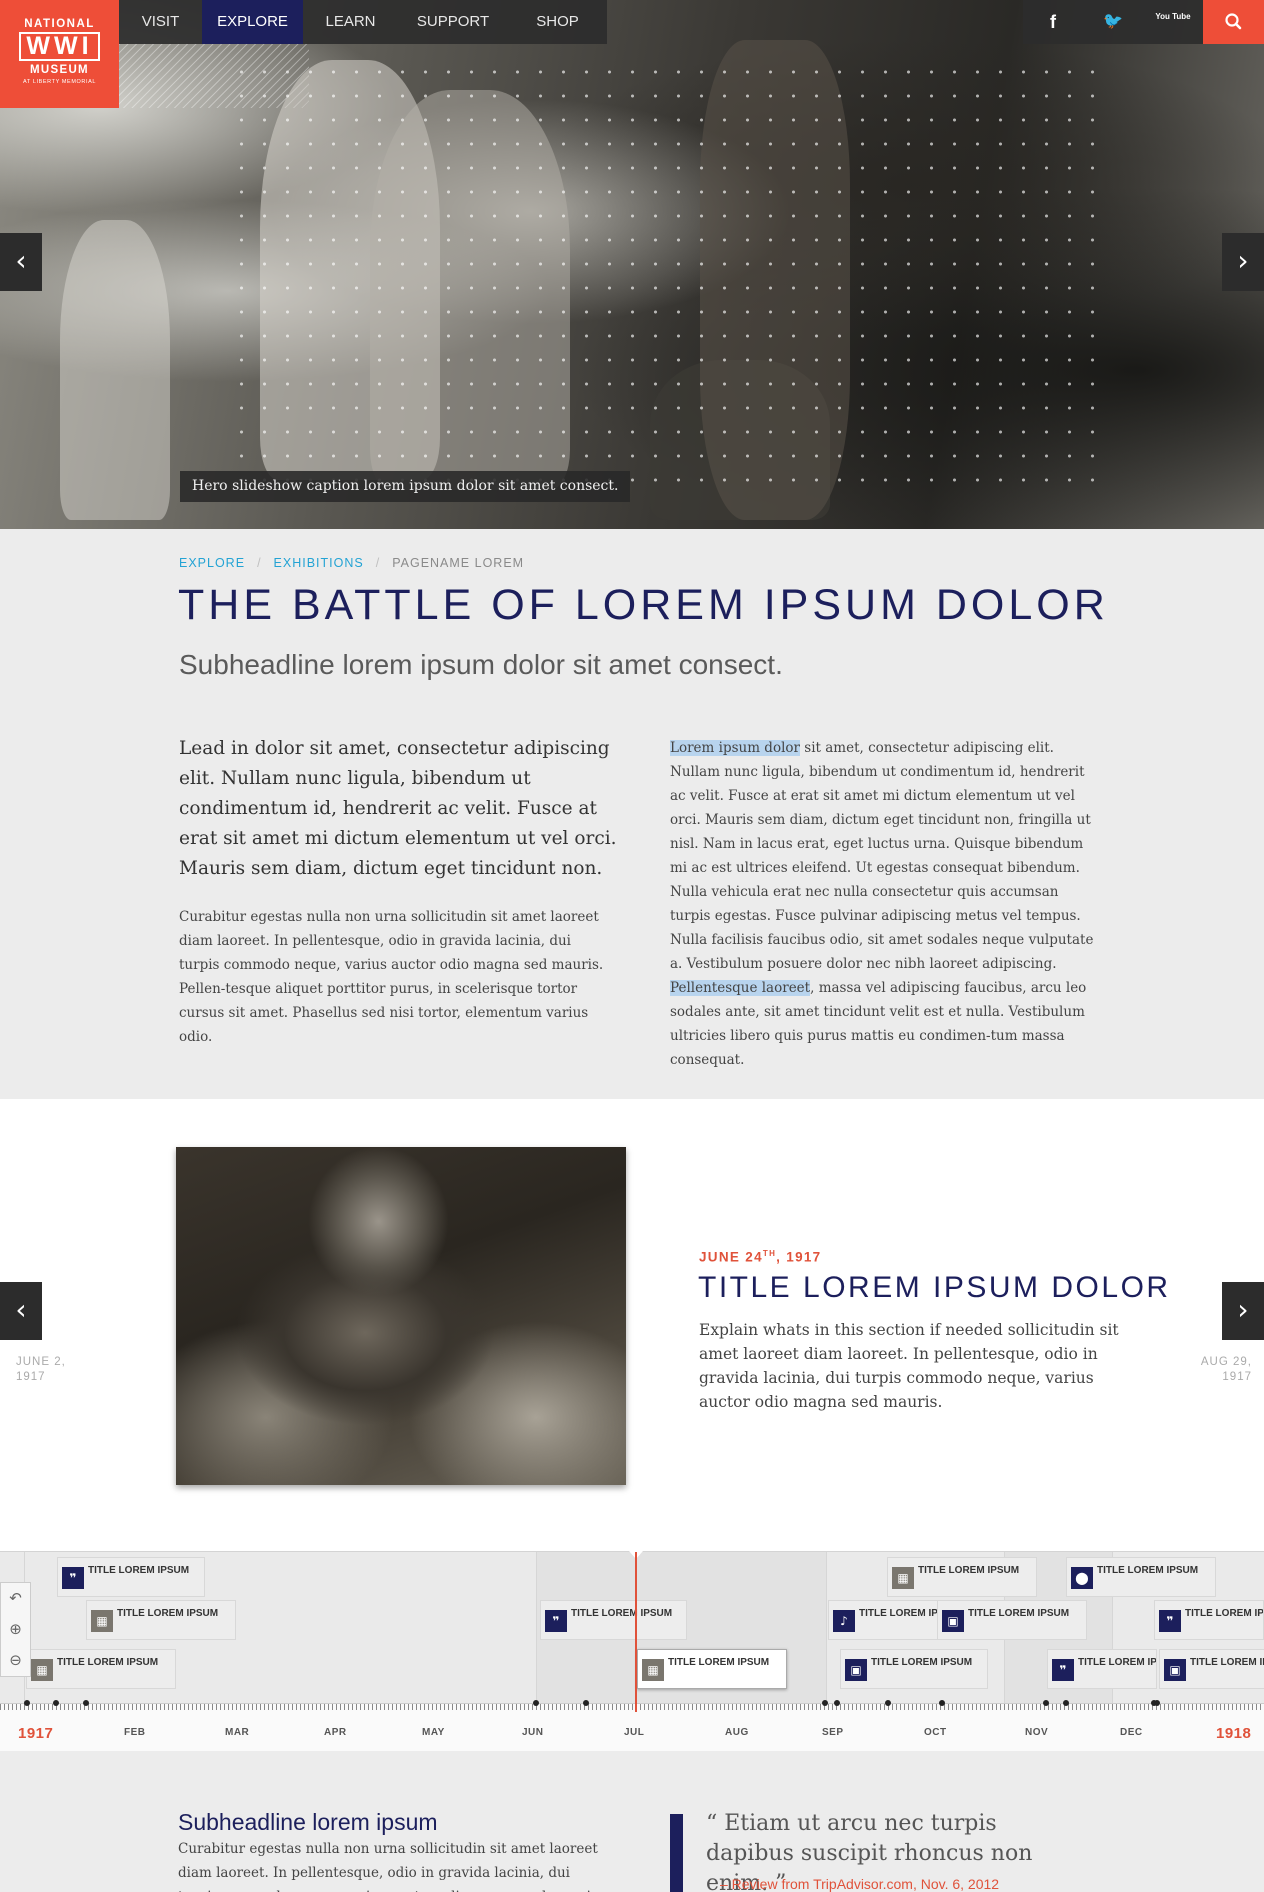  What do you see at coordinates (212, 563) in the screenshot?
I see `breadcrumb-explore: EXPLORE` at bounding box center [212, 563].